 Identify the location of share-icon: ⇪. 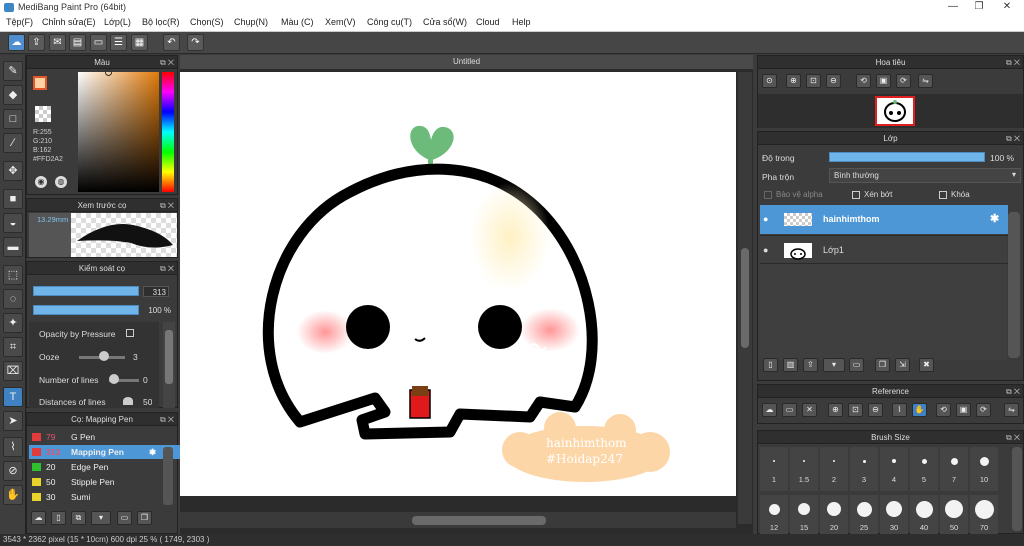
(36, 42).